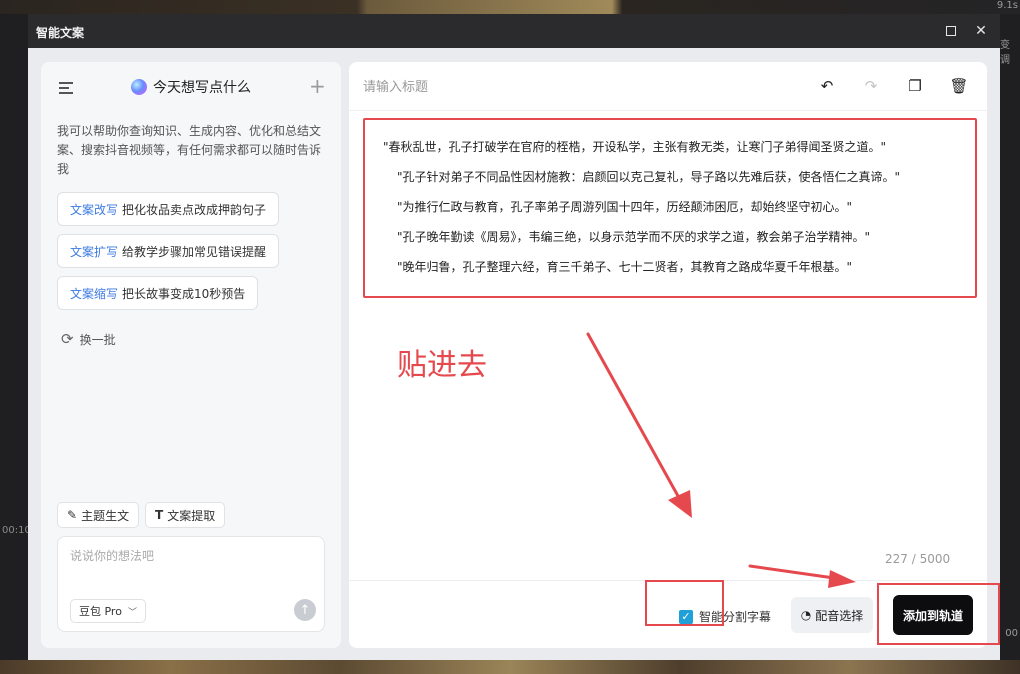  Describe the element at coordinates (317, 86) in the screenshot. I see `new-chat-plus-icon: +` at that location.